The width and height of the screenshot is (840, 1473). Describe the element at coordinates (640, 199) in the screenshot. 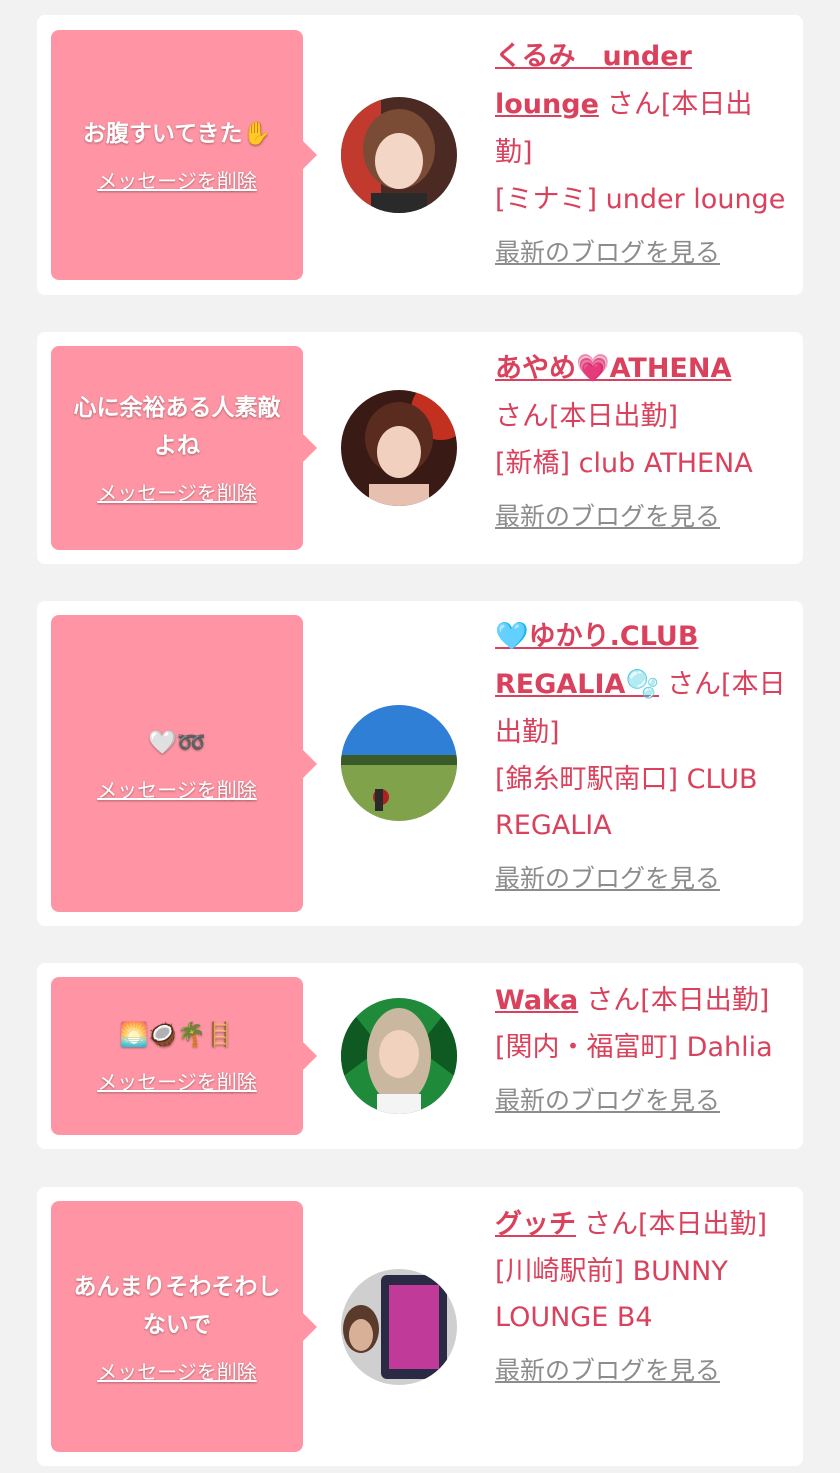

I see `shop-name: [ミナミ] under lounge` at that location.